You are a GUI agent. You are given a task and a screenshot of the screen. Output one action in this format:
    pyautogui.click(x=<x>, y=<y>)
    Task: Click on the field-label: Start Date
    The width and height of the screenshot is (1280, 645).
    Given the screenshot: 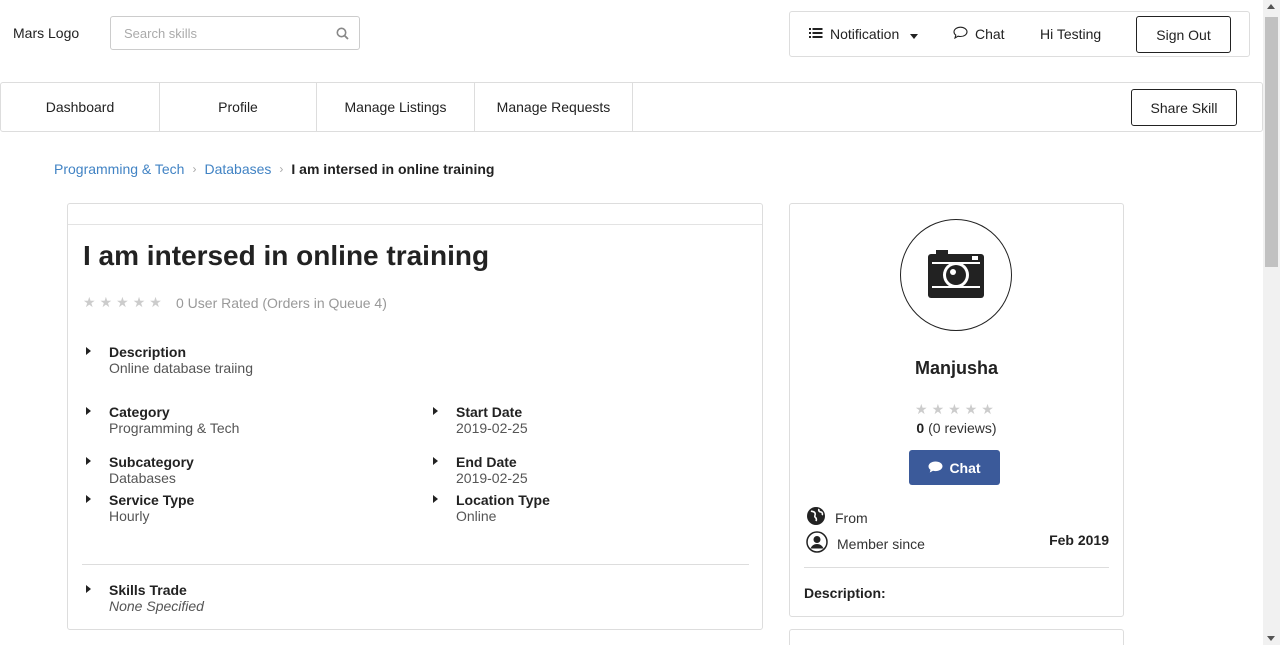 What is the action you would take?
    pyautogui.click(x=489, y=412)
    